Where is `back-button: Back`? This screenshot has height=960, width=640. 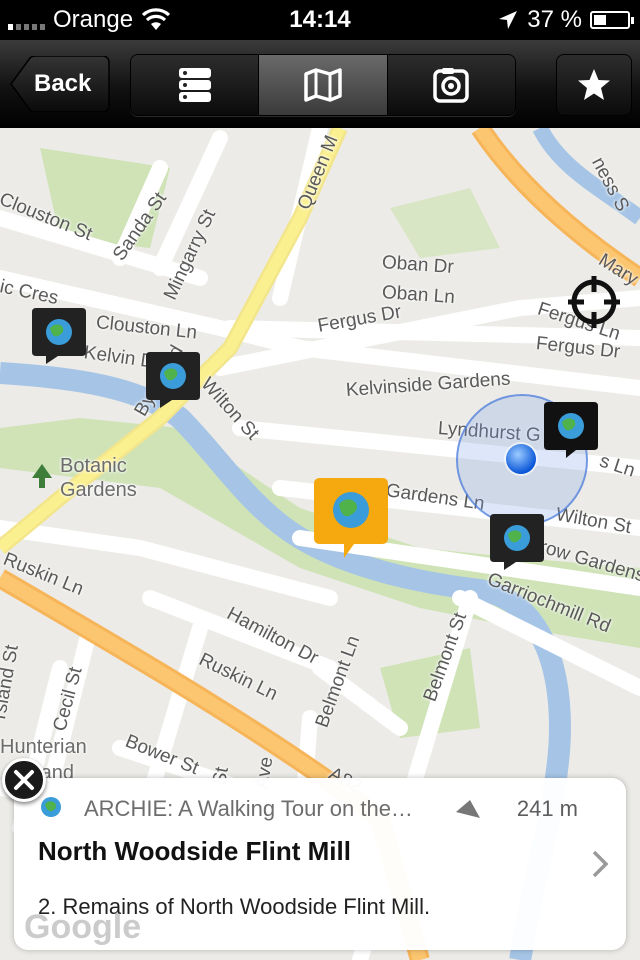 back-button: Back is located at coordinates (60, 84).